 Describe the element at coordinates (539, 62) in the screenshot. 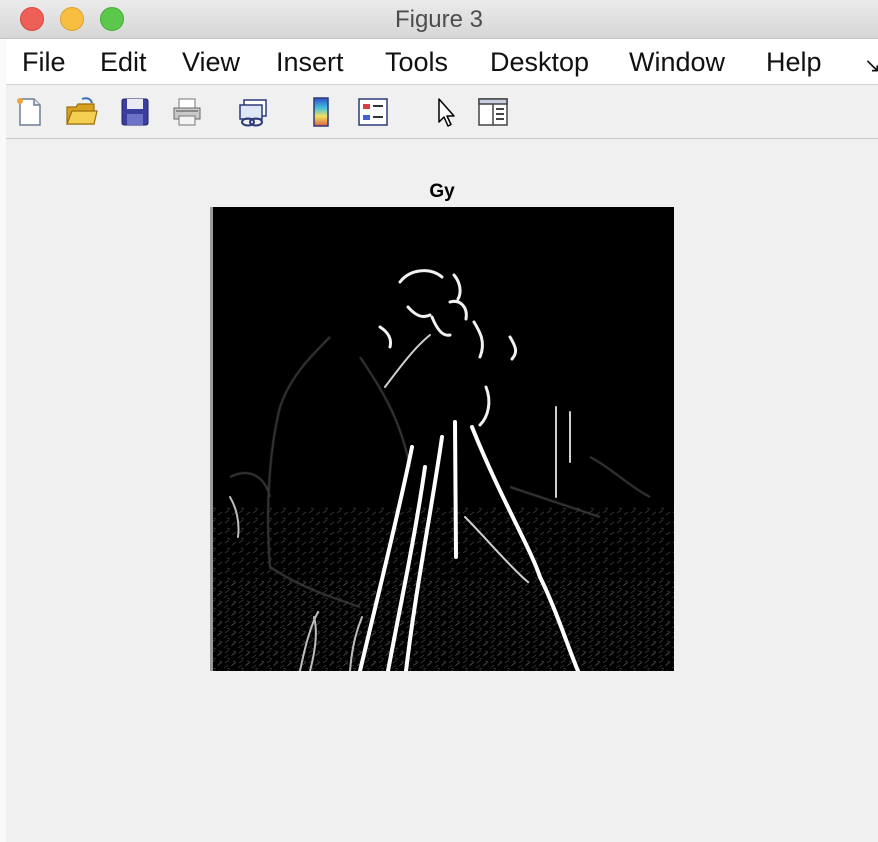

I see `menu-desktop: Desktop` at that location.